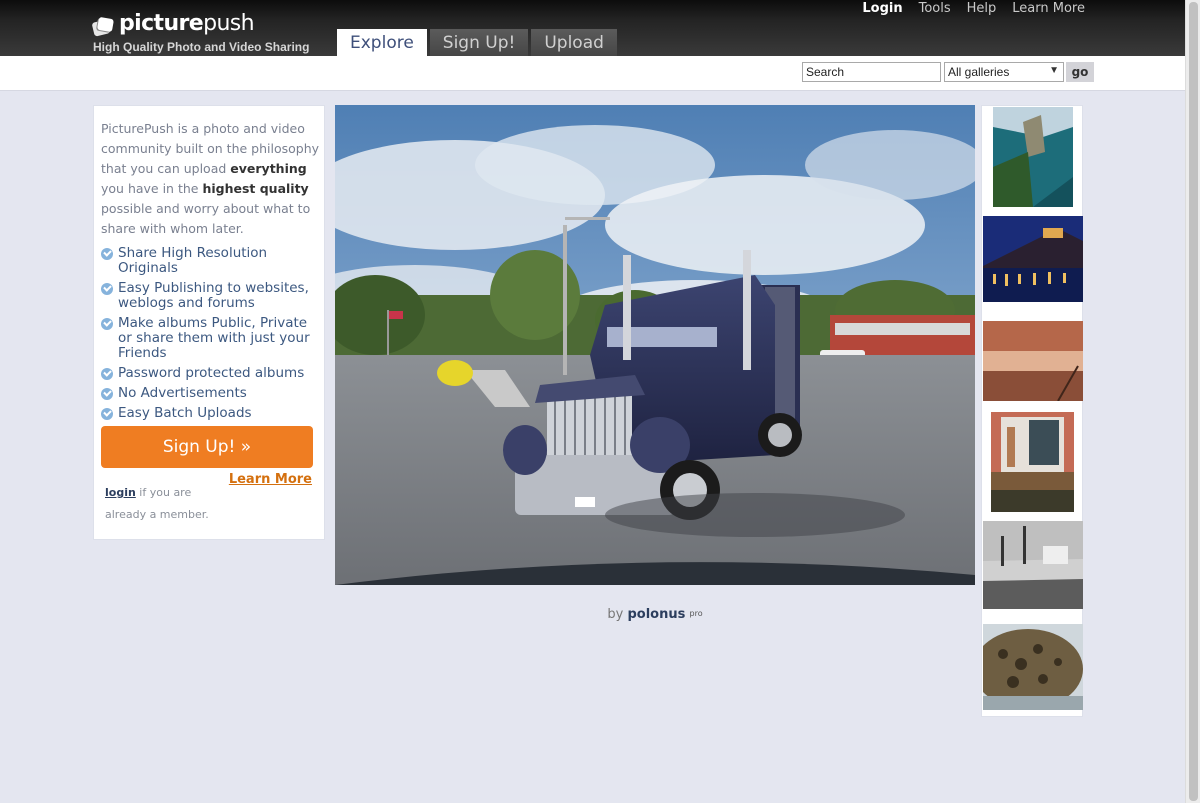 The image size is (1200, 803). Describe the element at coordinates (212, 261) in the screenshot. I see `list-item: Share High Resolution Originals` at that location.